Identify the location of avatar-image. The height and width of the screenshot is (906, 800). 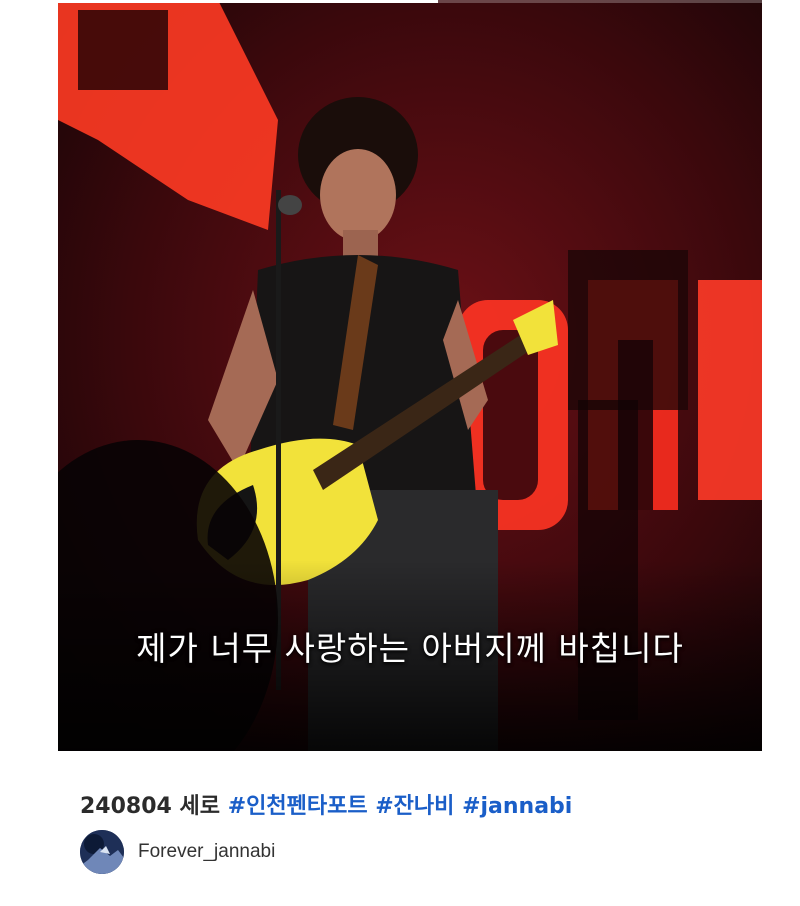
(102, 852).